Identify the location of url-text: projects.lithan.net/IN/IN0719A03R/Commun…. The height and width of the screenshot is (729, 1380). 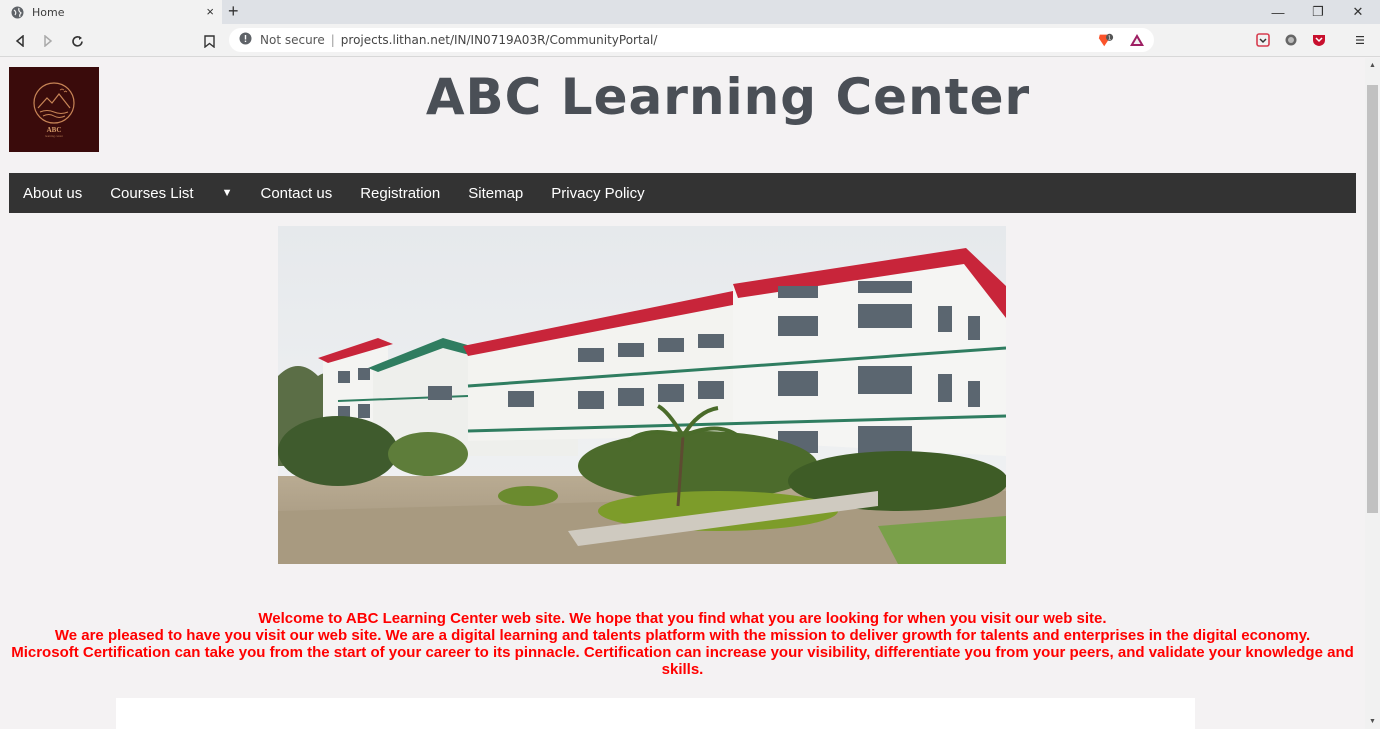
(499, 40).